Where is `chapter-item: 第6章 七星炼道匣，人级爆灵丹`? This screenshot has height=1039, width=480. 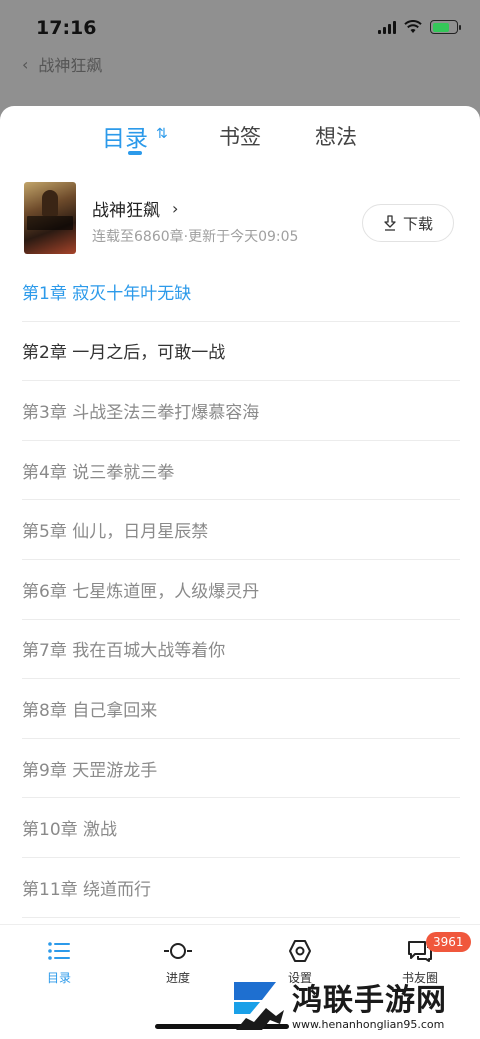 chapter-item: 第6章 七星炼道匣，人级爆灵丹 is located at coordinates (241, 590).